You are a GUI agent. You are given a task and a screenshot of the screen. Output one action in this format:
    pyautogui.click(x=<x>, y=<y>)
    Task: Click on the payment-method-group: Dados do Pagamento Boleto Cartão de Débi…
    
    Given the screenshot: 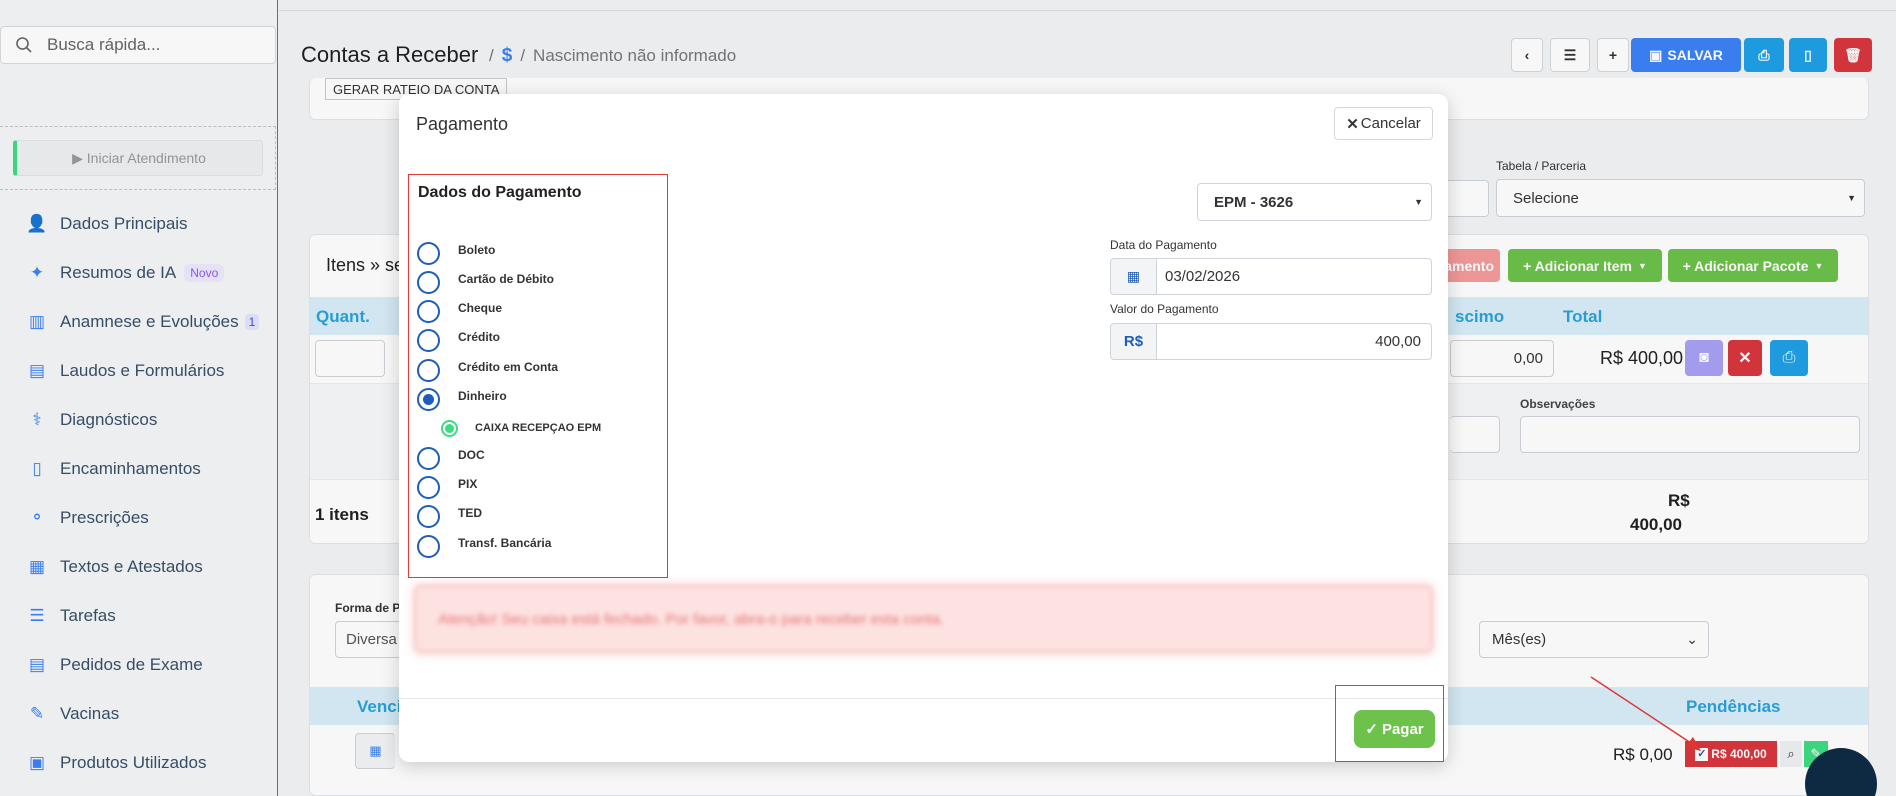 What is the action you would take?
    pyautogui.click(x=538, y=376)
    